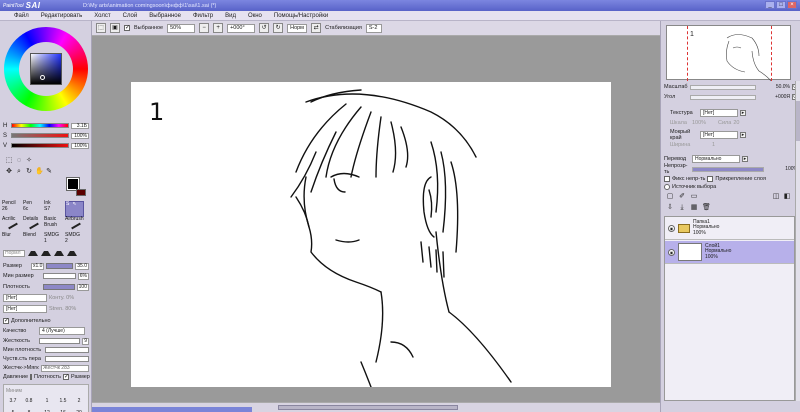 The height and width of the screenshot is (412, 800). Describe the element at coordinates (743, 135) in the screenshot. I see `wet-edge-settings-button: ▸` at that location.